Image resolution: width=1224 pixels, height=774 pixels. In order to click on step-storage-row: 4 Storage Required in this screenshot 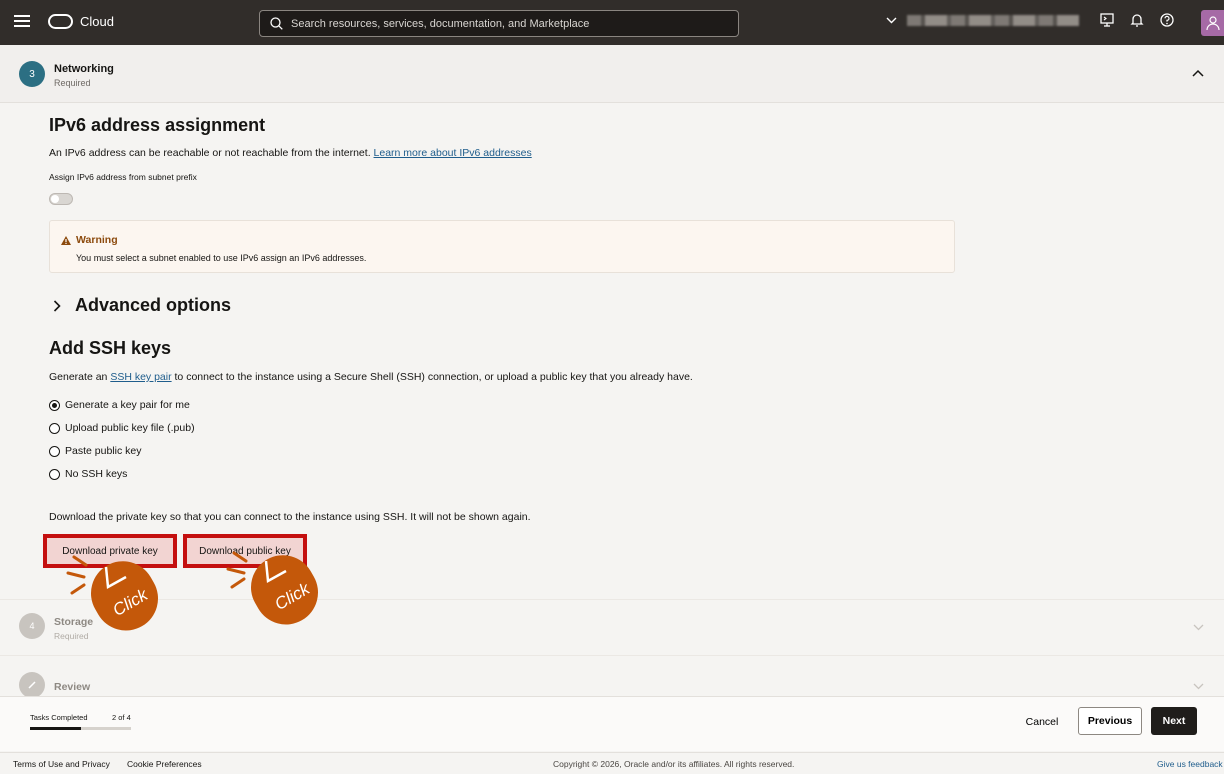, I will do `click(612, 626)`.